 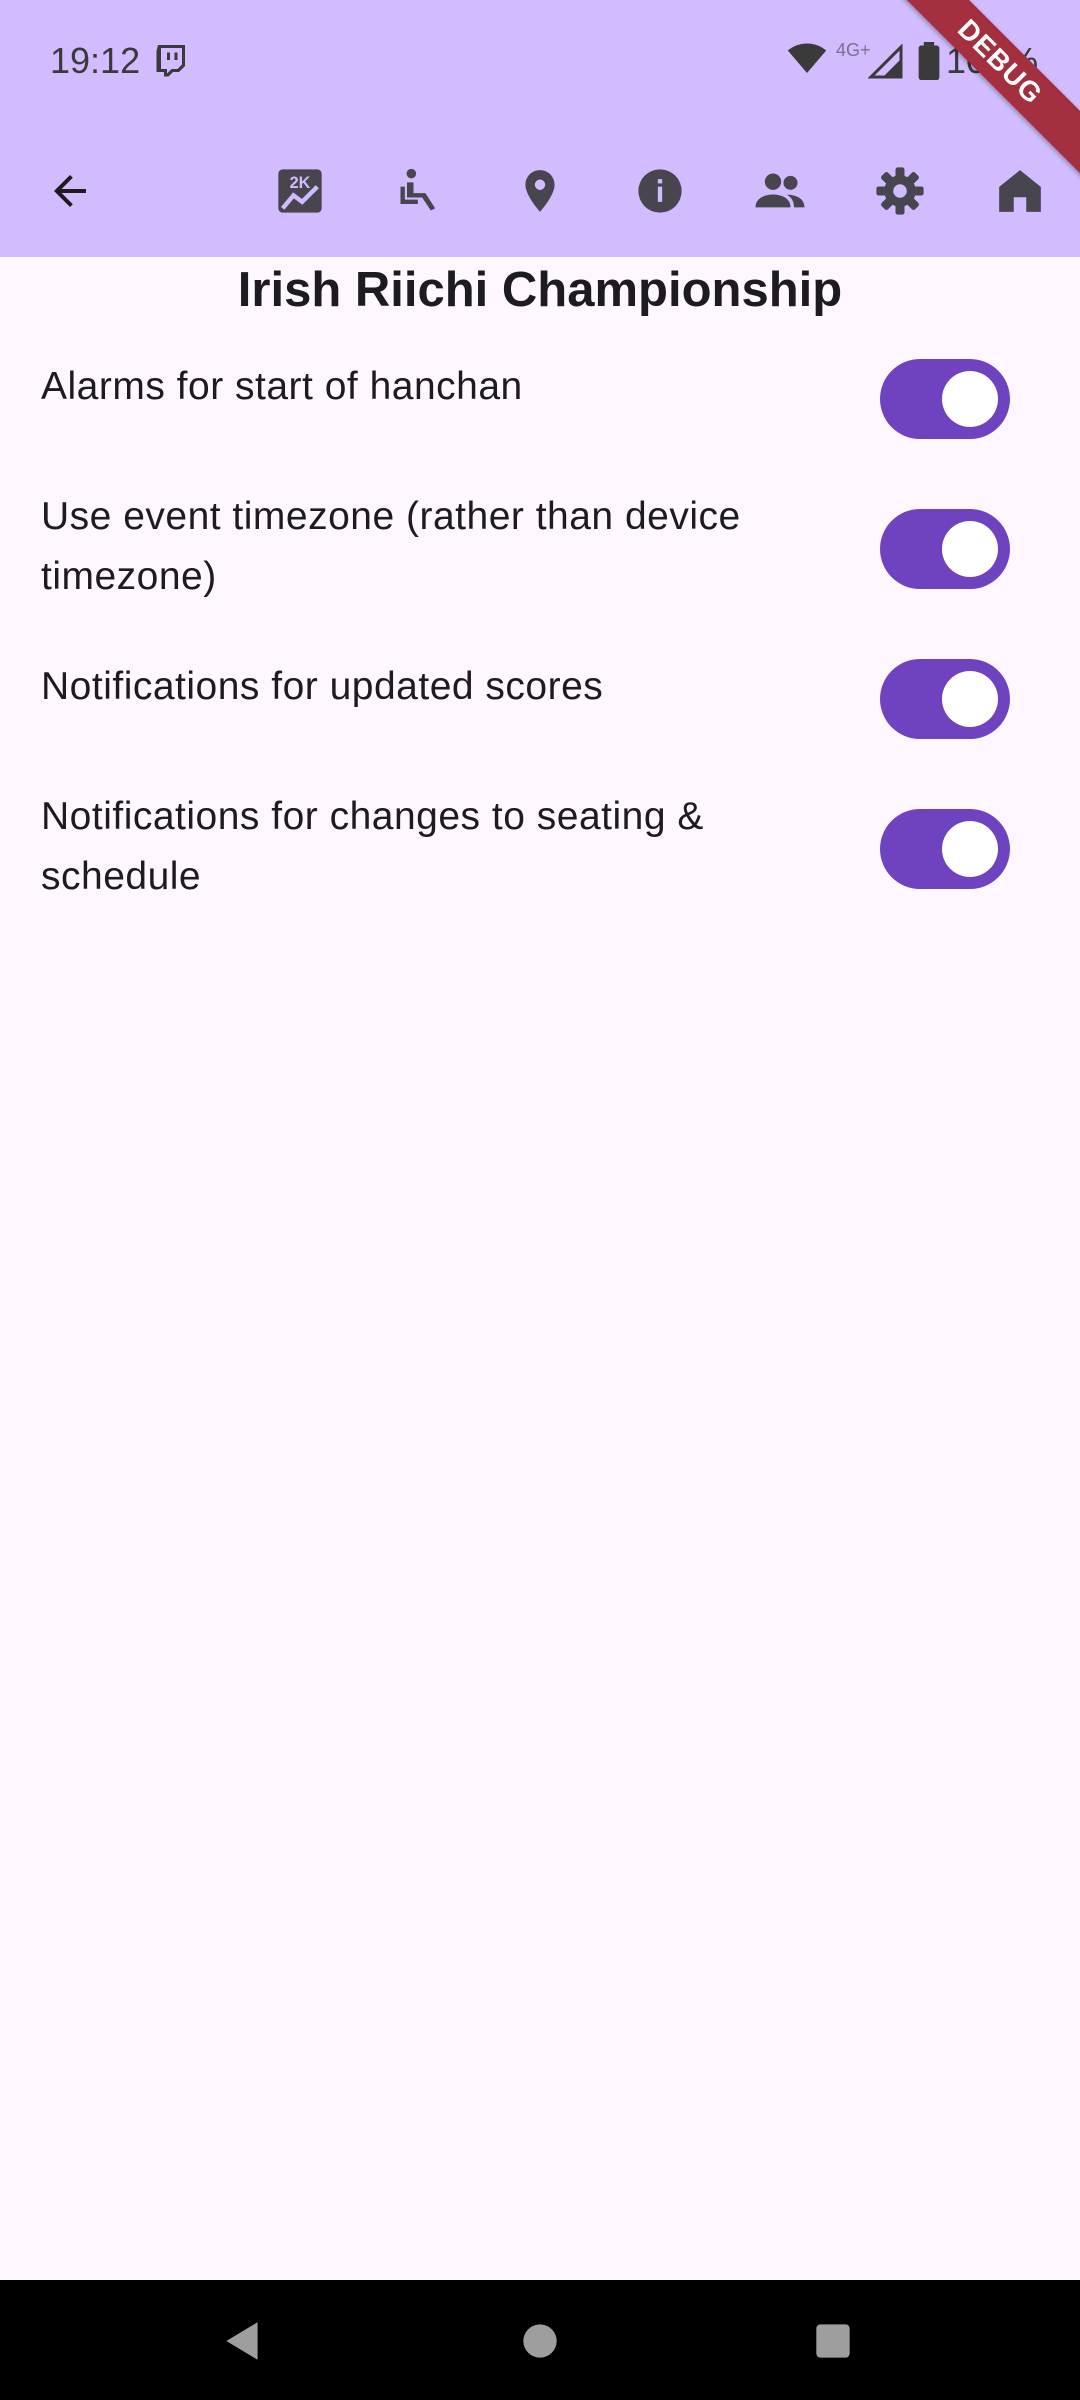 I want to click on seating-icon, so click(x=420, y=191).